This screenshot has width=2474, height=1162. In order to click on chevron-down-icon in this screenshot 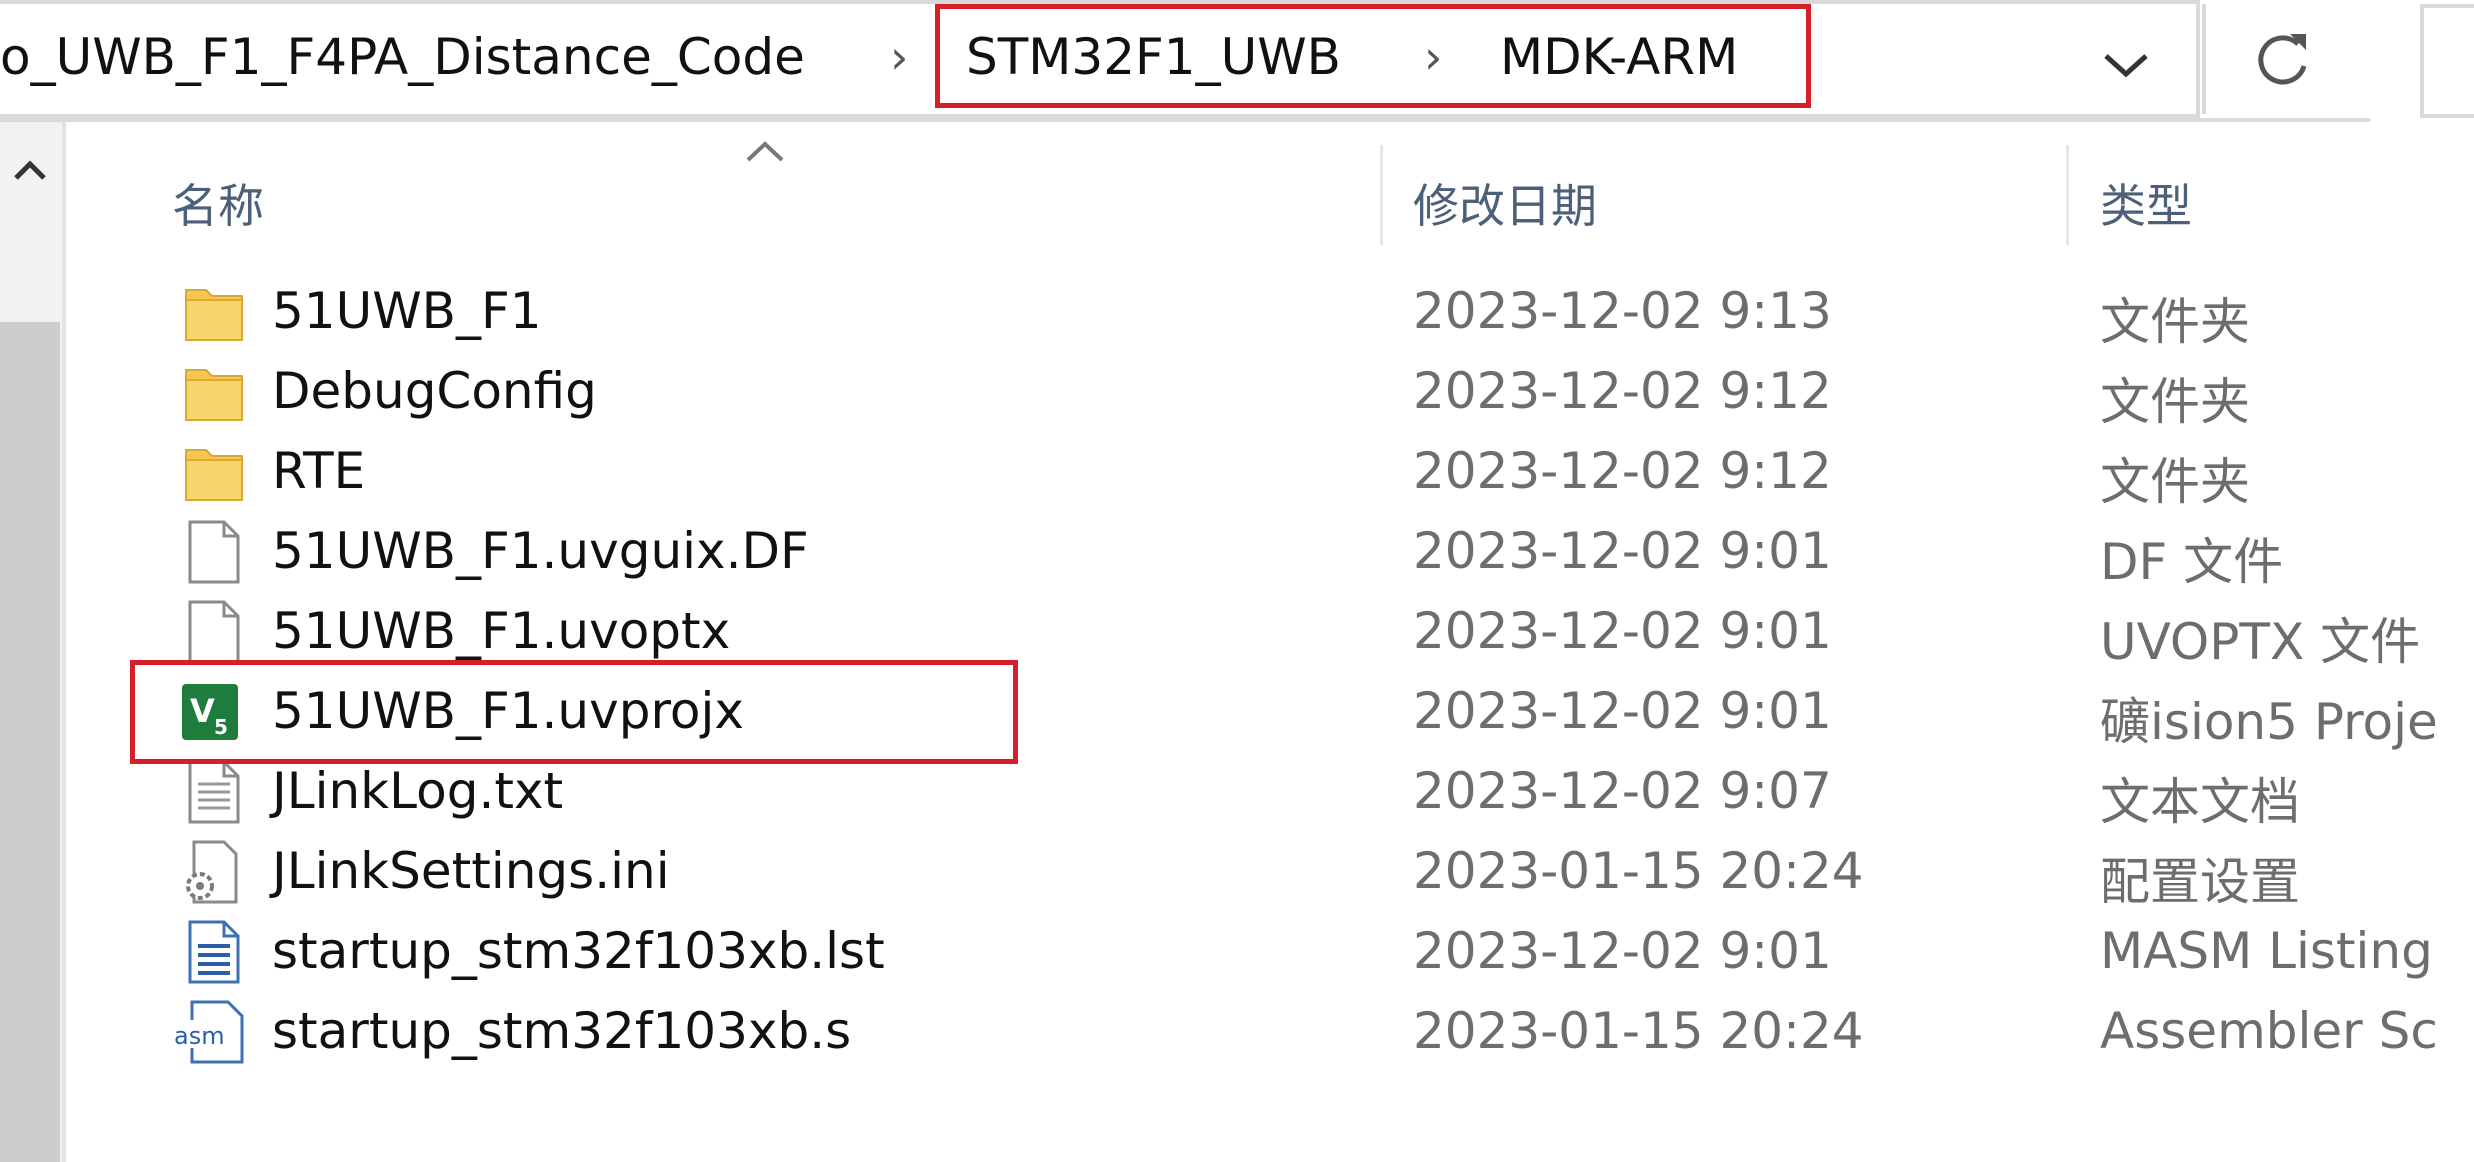, I will do `click(2126, 66)`.